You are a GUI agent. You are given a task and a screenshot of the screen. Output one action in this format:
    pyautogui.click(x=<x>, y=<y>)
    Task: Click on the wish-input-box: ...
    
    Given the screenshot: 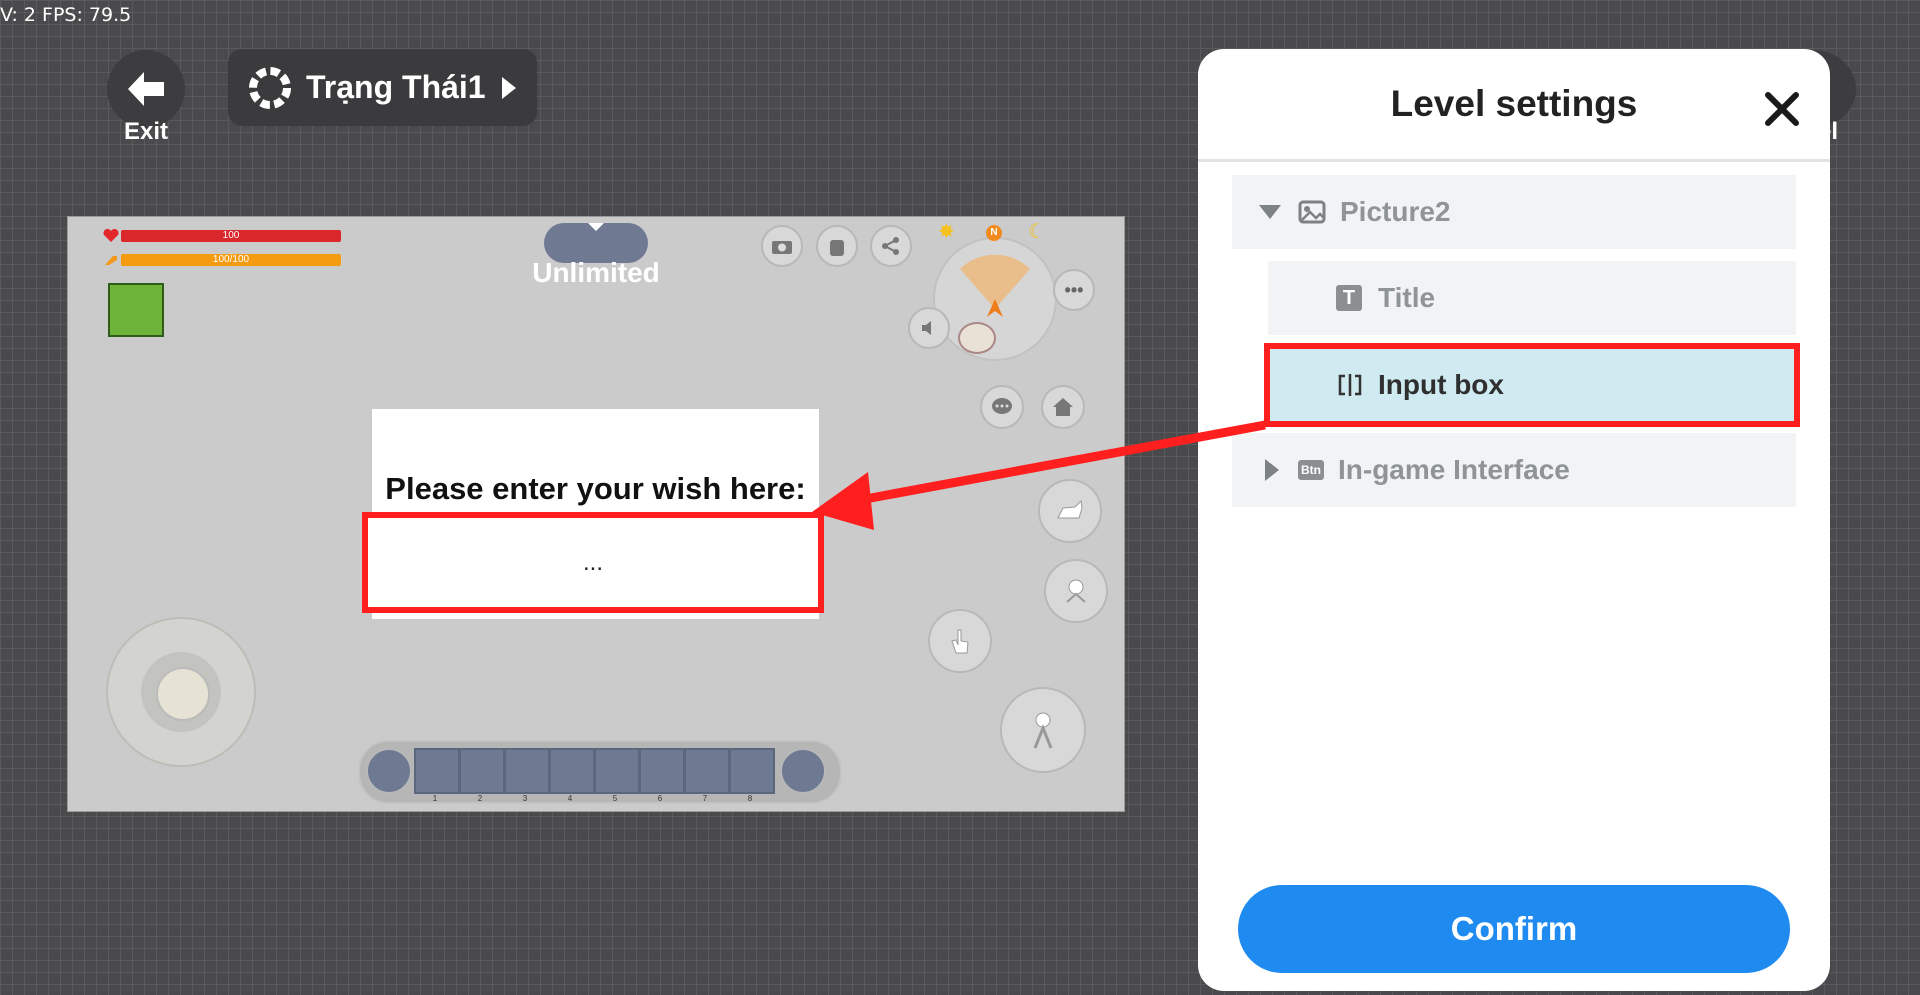 What is the action you would take?
    pyautogui.click(x=593, y=562)
    